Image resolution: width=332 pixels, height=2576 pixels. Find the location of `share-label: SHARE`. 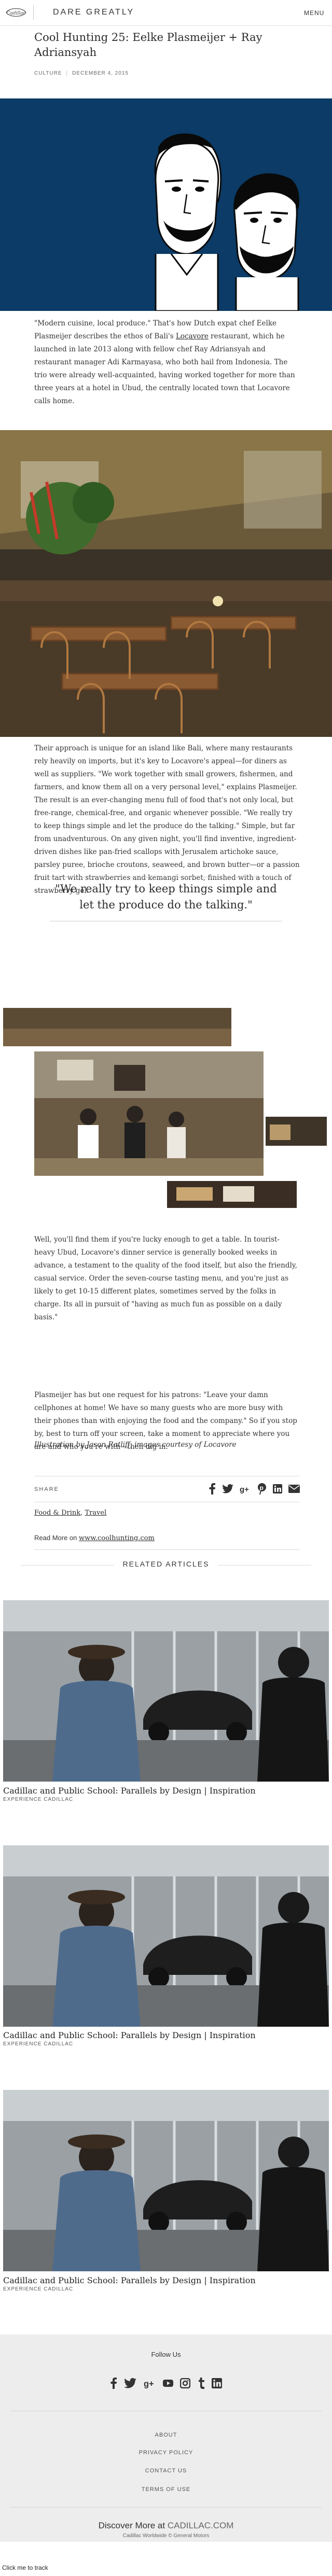

share-label: SHARE is located at coordinates (47, 1489).